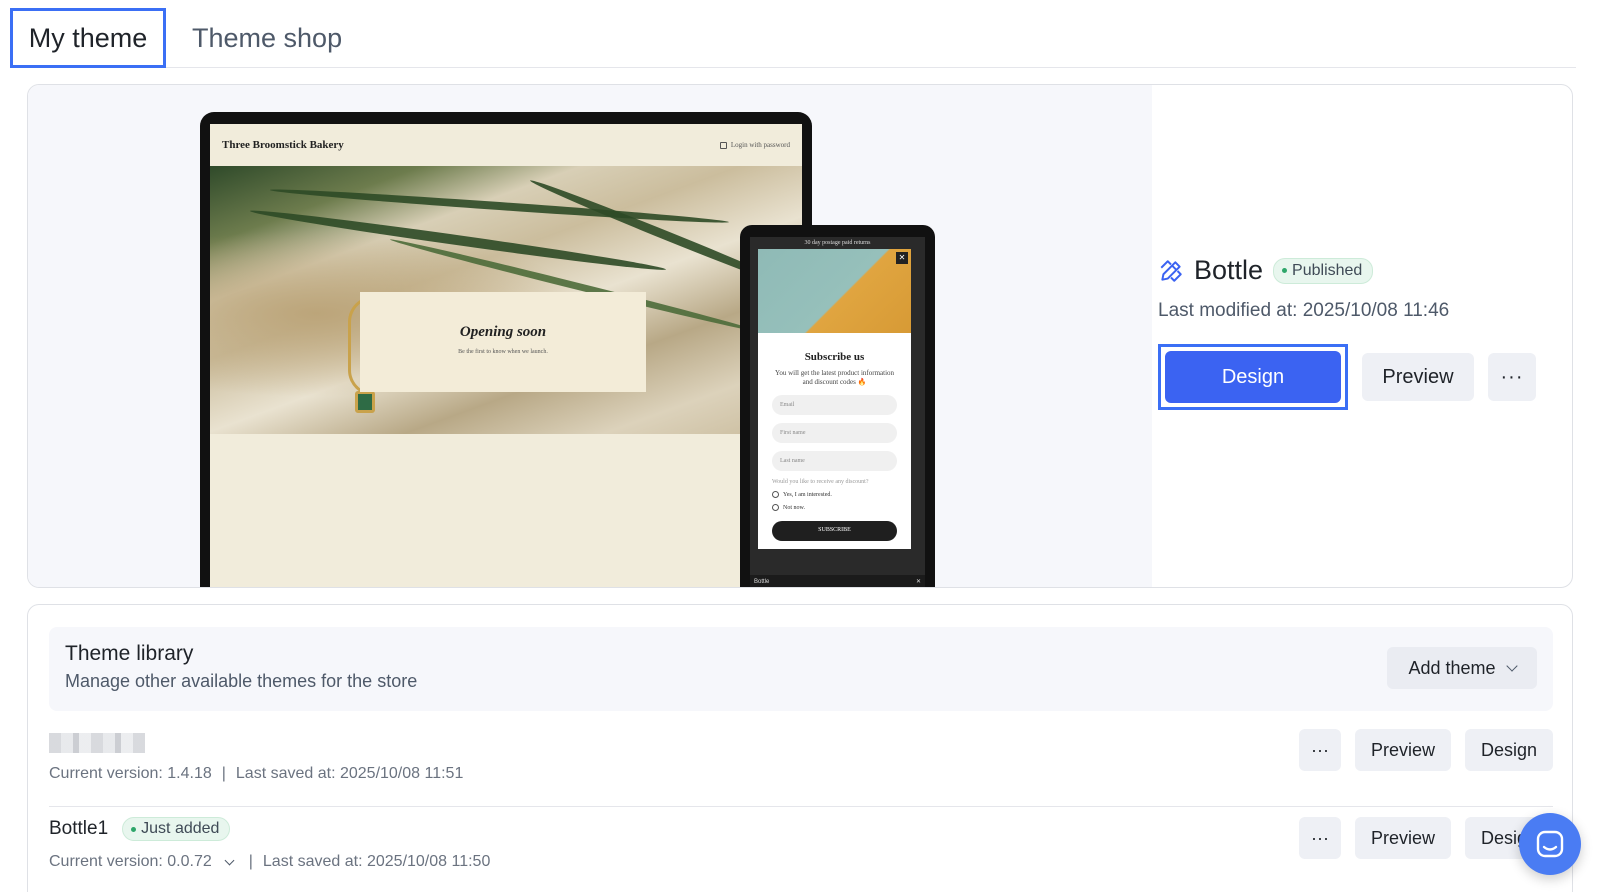 The width and height of the screenshot is (1600, 892). I want to click on lock-icon, so click(723, 145).